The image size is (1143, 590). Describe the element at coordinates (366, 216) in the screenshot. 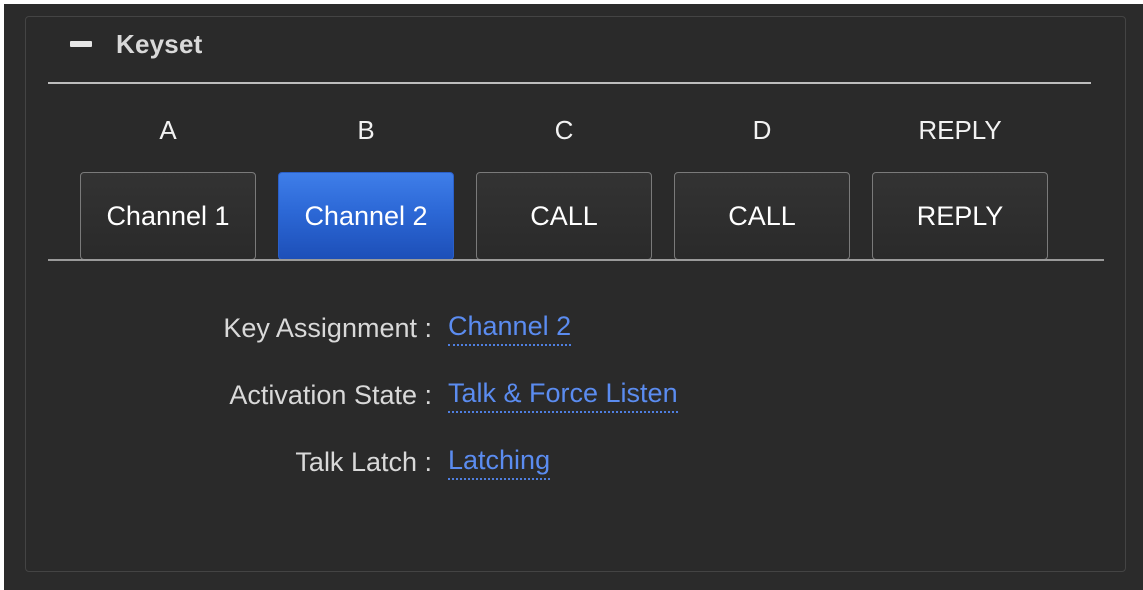

I see `key-button-b: Channel 2` at that location.